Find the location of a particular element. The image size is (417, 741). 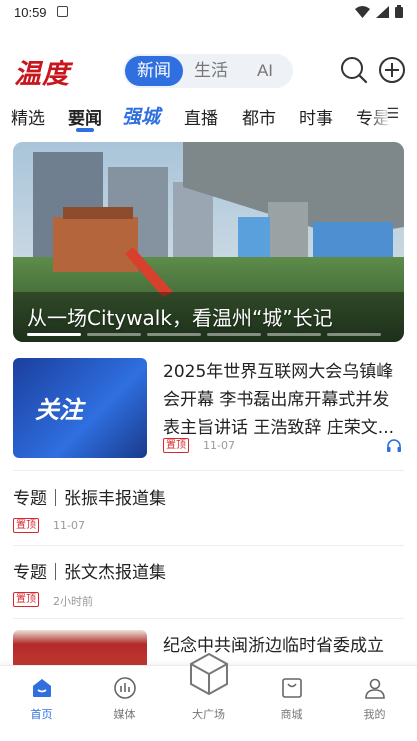

tab-city: 都市 is located at coordinates (259, 116).